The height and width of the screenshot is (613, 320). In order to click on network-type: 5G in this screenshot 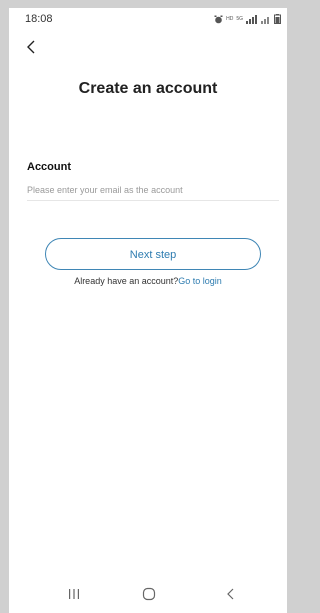, I will do `click(239, 18)`.